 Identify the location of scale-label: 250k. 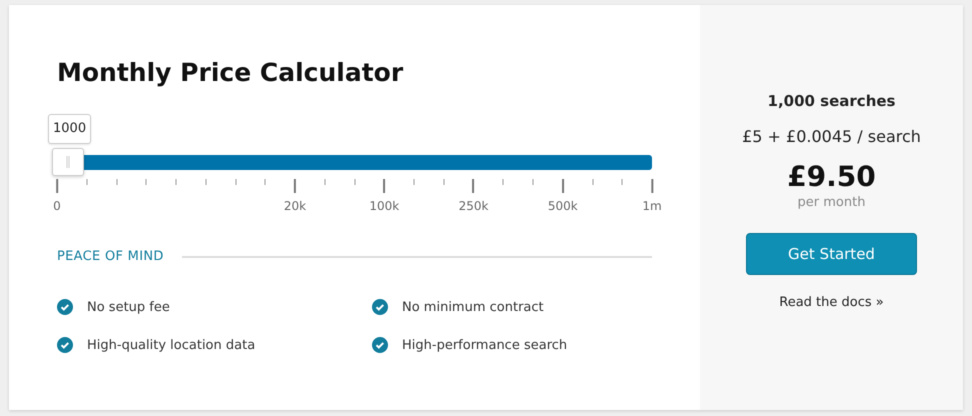
(473, 206).